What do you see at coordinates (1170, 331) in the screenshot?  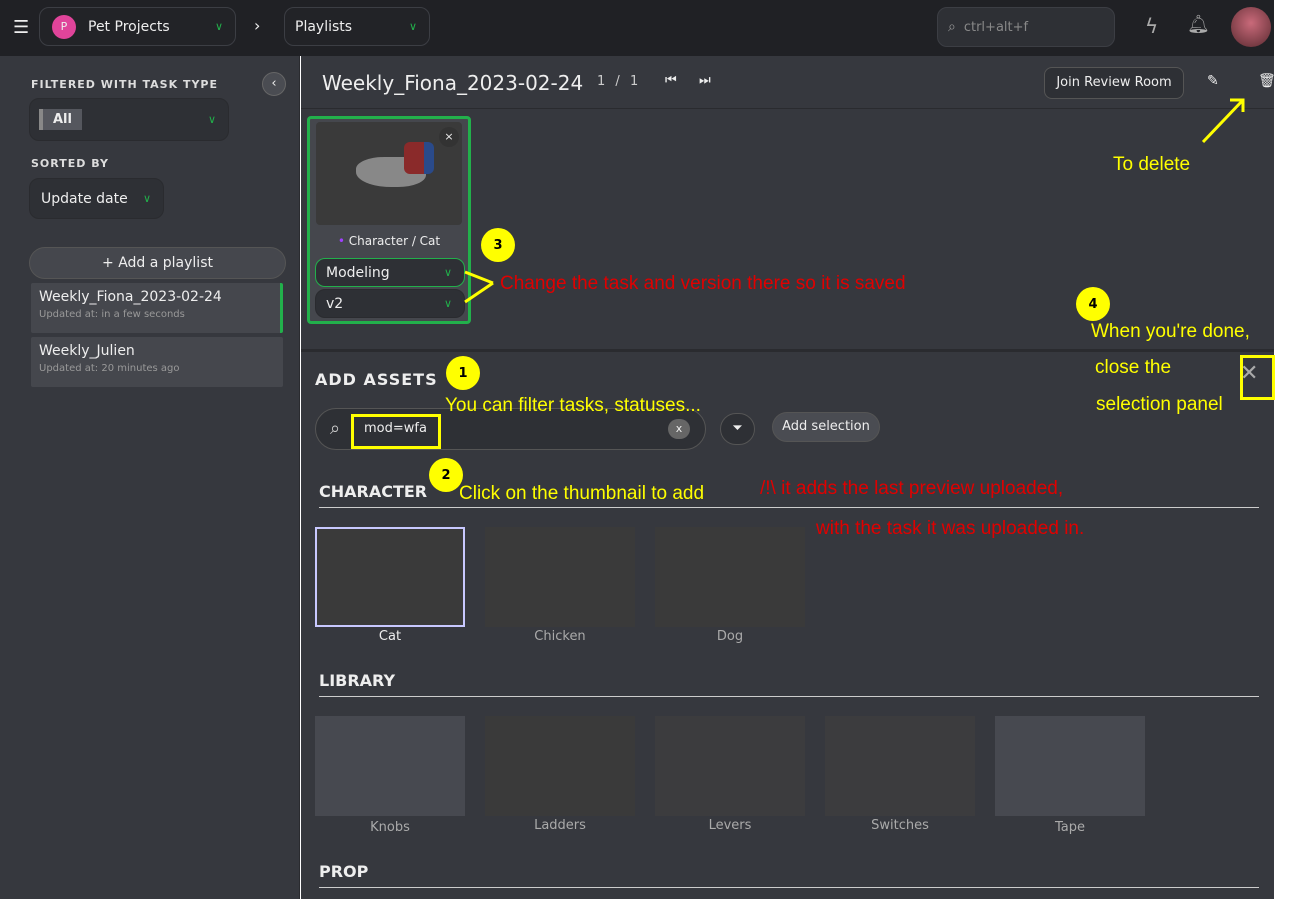 I see `annotation-done: When you're done,` at bounding box center [1170, 331].